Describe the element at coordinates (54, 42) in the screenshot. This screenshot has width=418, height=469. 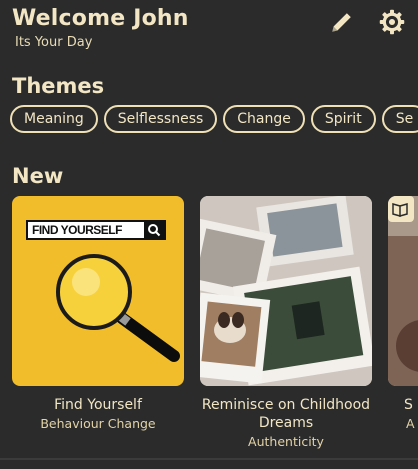
I see `welcome-subtitle: Its Your Day` at that location.